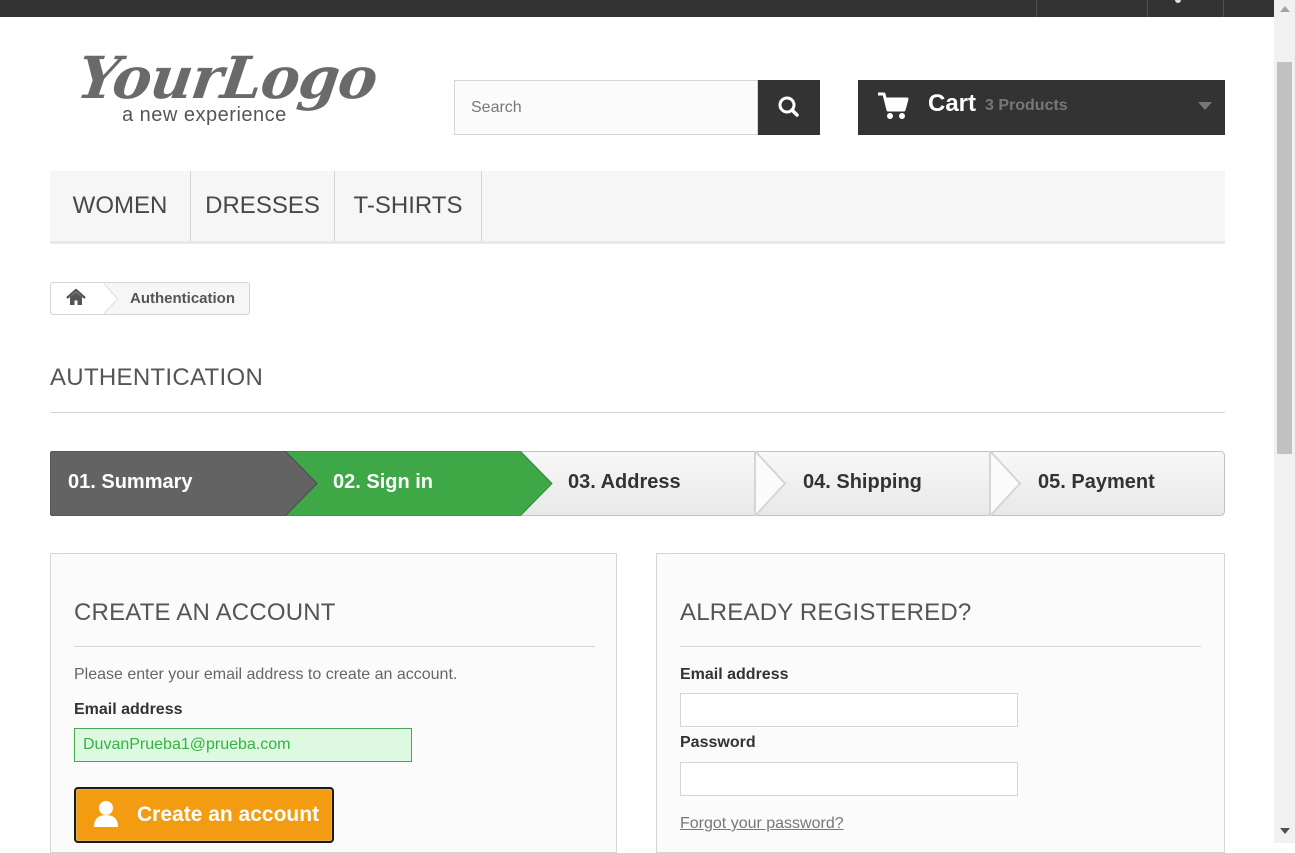 Image resolution: width=1295 pixels, height=853 pixels. What do you see at coordinates (263, 206) in the screenshot?
I see `menu-item-dresses: DRESSES` at bounding box center [263, 206].